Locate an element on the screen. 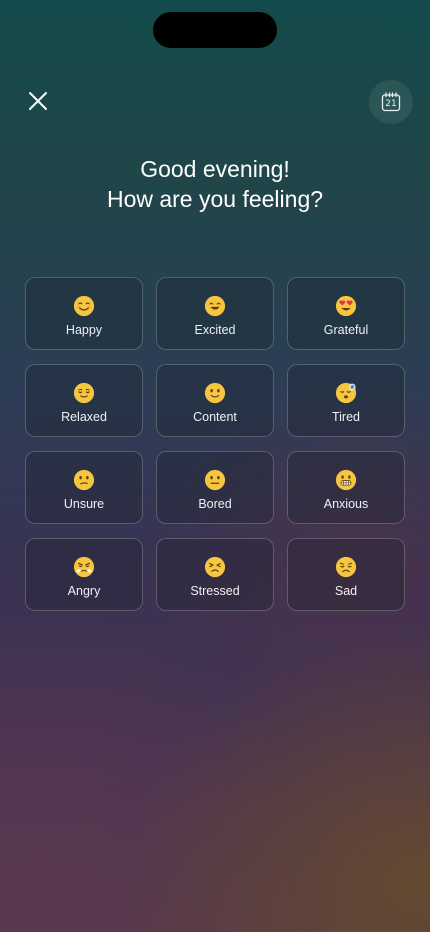  mood-option-unsure: Unsure is located at coordinates (84, 487).